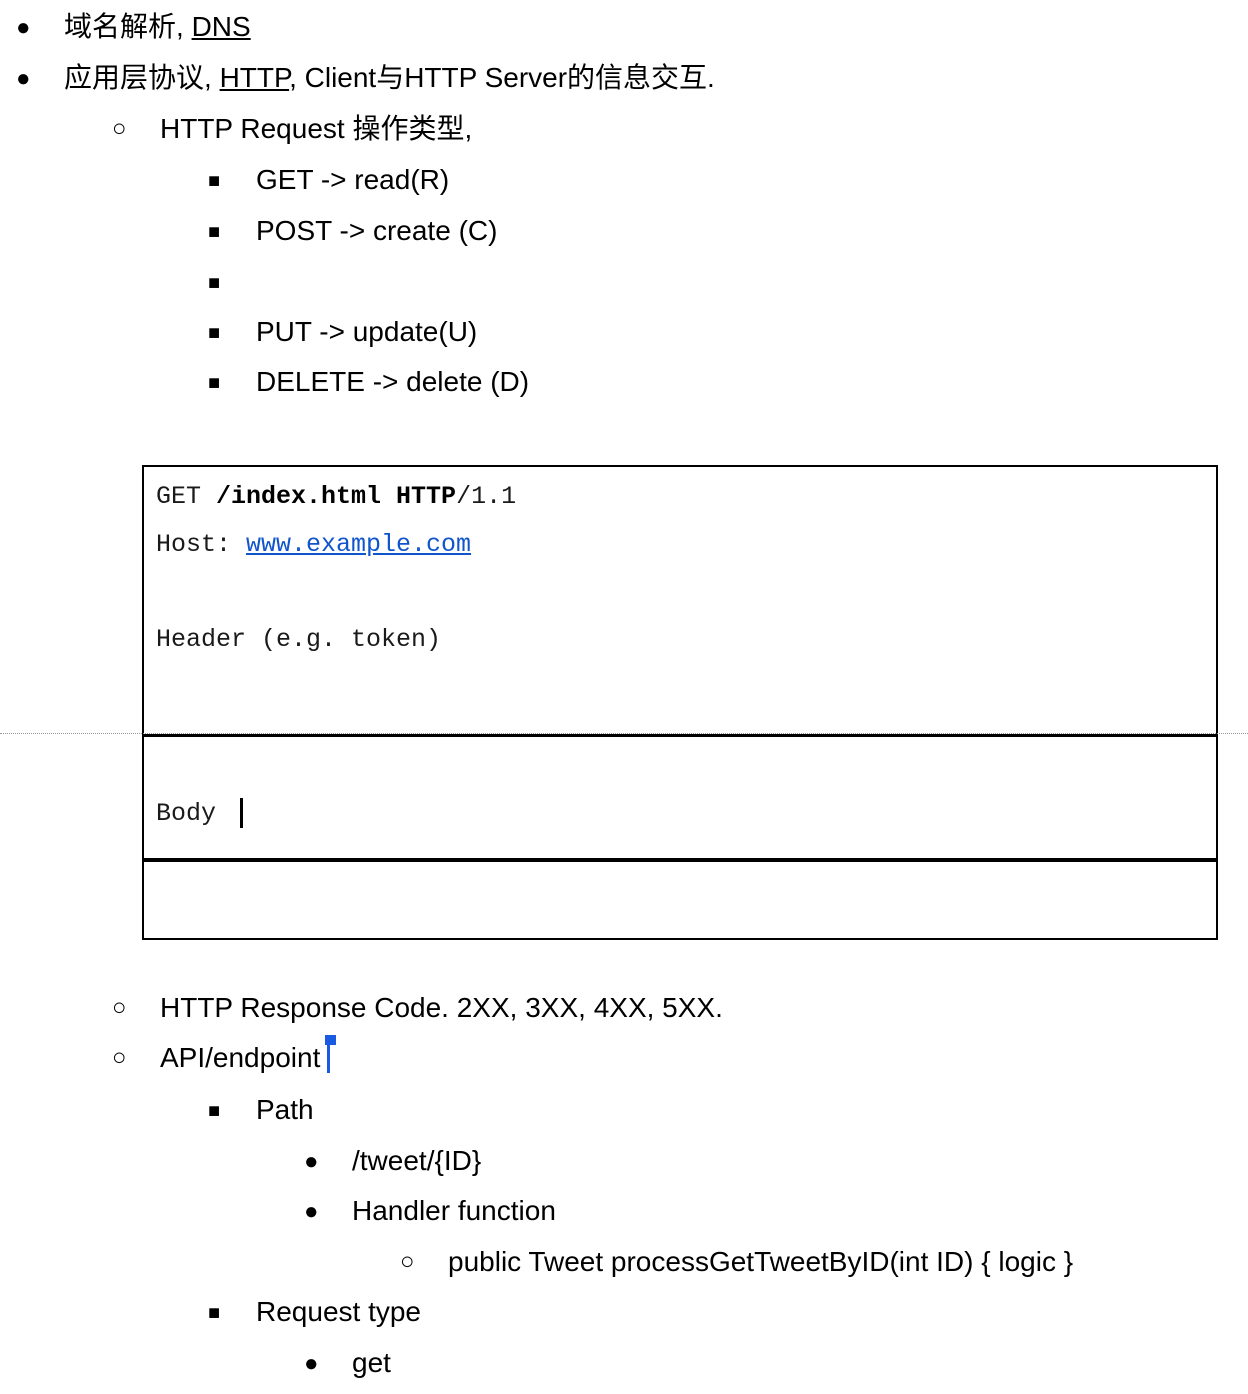 The height and width of the screenshot is (1394, 1248). I want to click on http-link: HTTP, so click(255, 77).